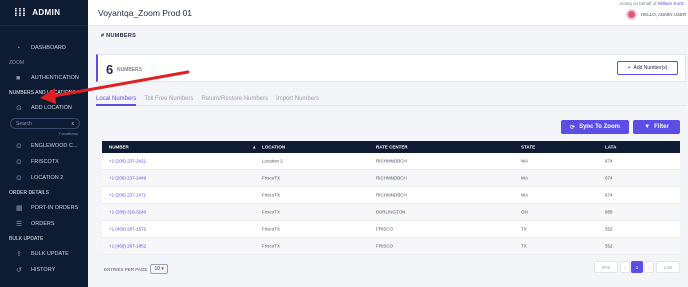 The image size is (688, 287). What do you see at coordinates (254, 147) in the screenshot?
I see `sort-icon: ▲` at bounding box center [254, 147].